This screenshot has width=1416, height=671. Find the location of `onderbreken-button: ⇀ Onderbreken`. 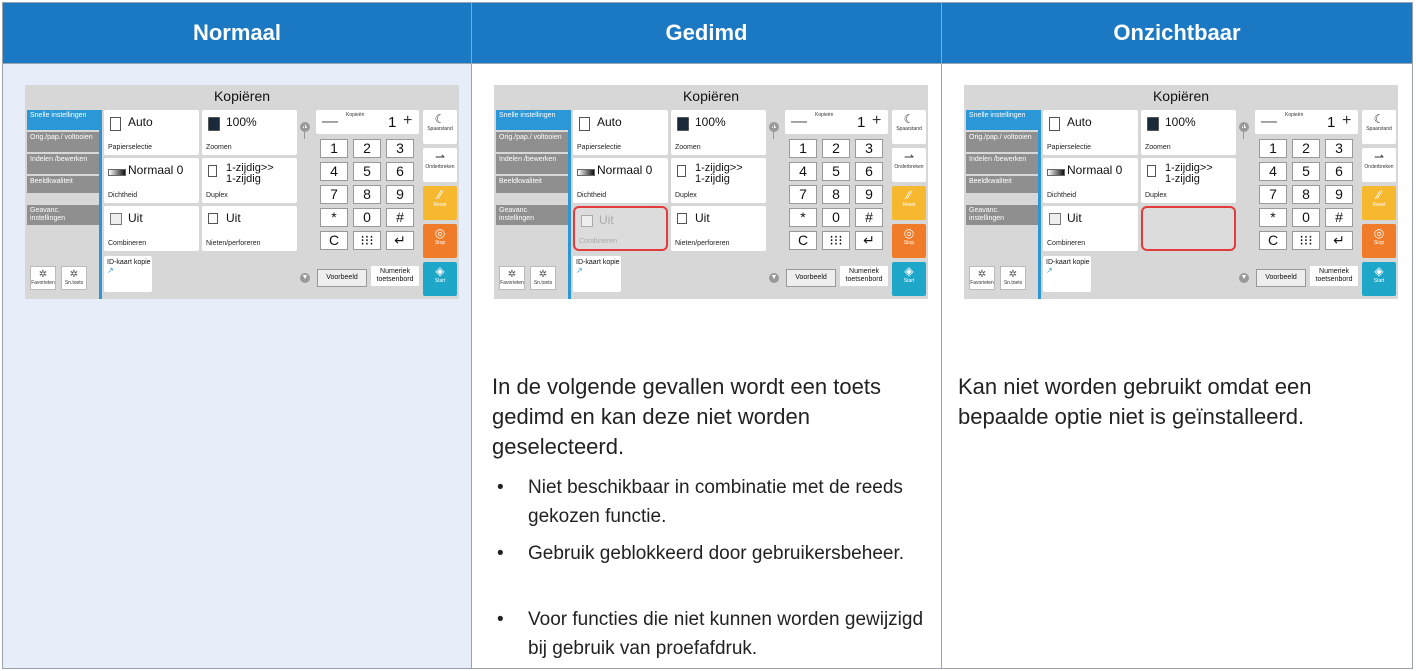

onderbreken-button: ⇀ Onderbreken is located at coordinates (909, 165).